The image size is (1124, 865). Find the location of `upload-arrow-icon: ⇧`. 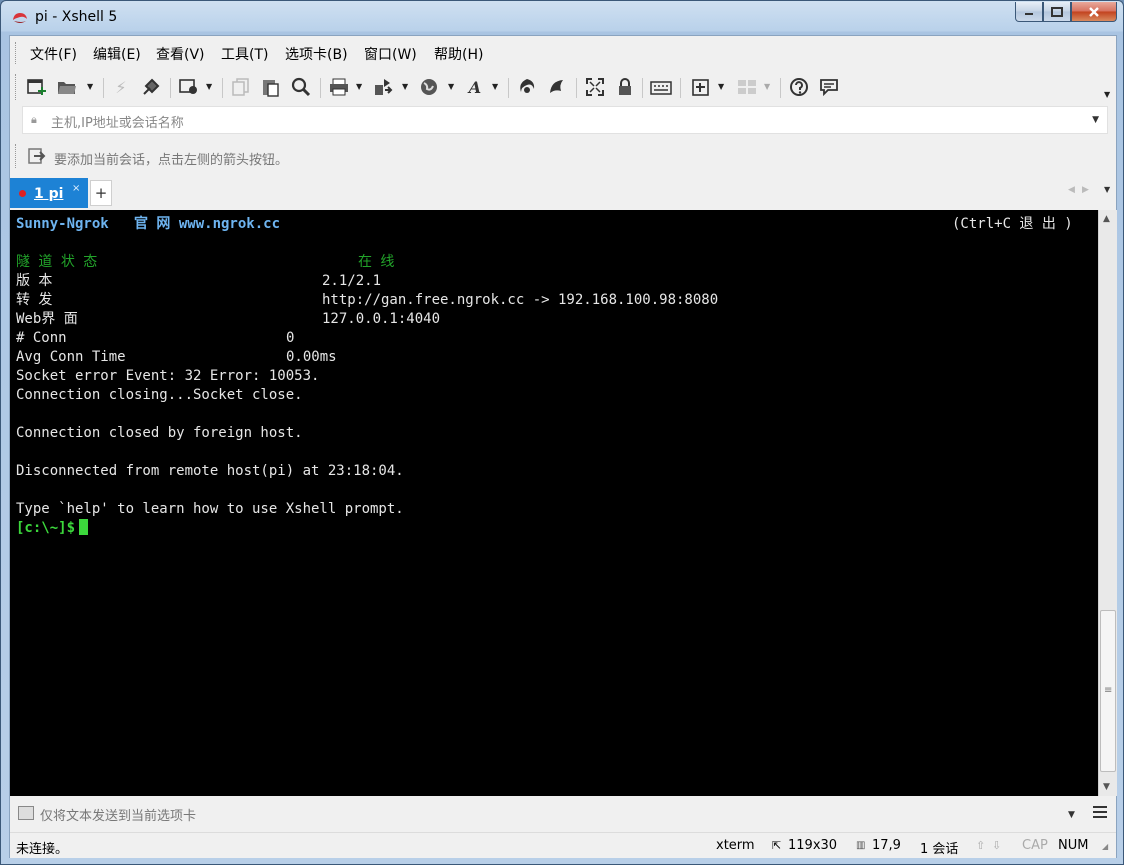

upload-arrow-icon: ⇧ is located at coordinates (981, 845).